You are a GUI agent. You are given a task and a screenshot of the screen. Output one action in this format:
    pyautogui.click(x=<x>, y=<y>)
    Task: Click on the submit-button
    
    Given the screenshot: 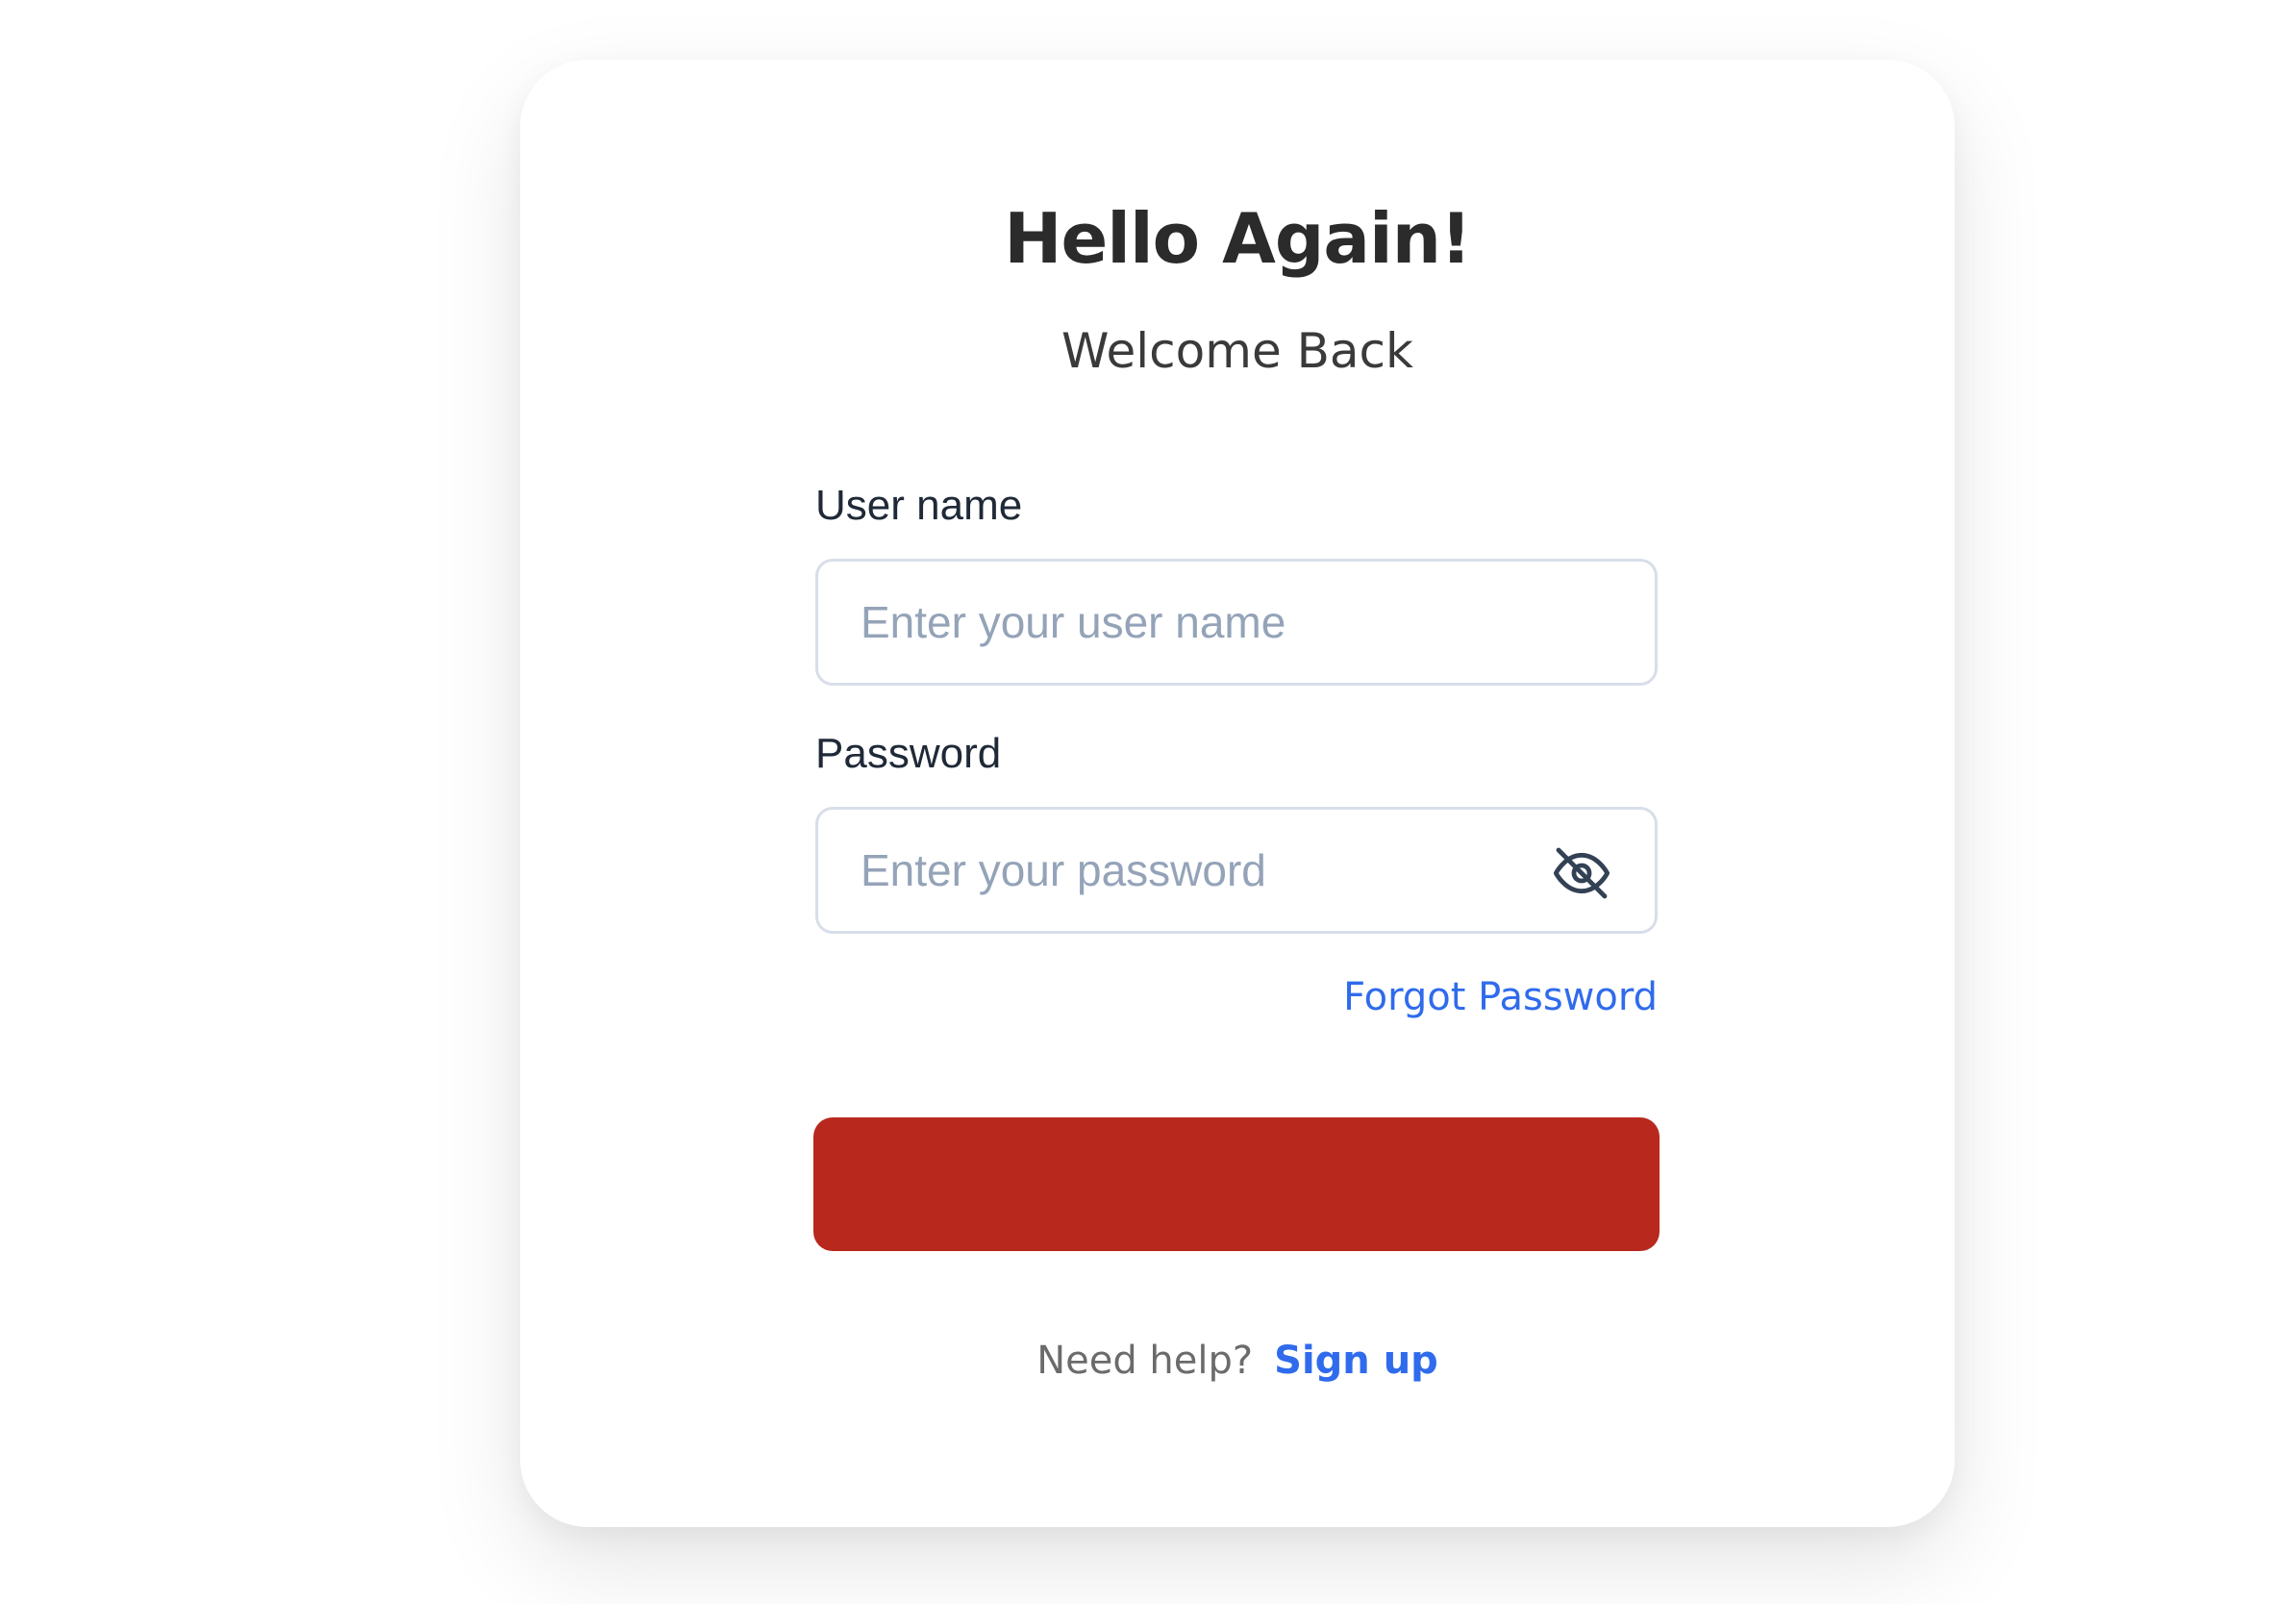 What is the action you would take?
    pyautogui.click(x=1236, y=1184)
    